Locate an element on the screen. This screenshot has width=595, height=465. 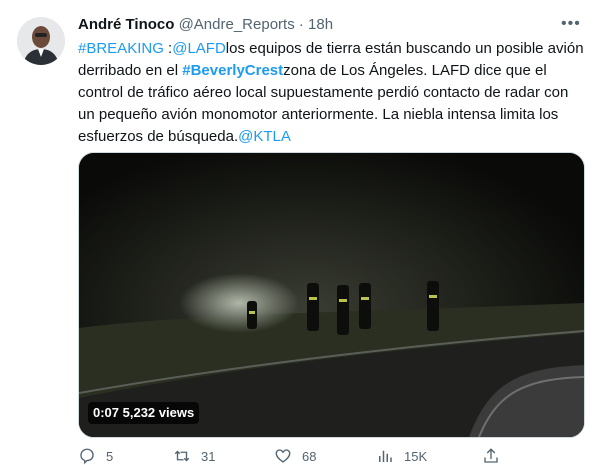
share-icon is located at coordinates (491, 455).